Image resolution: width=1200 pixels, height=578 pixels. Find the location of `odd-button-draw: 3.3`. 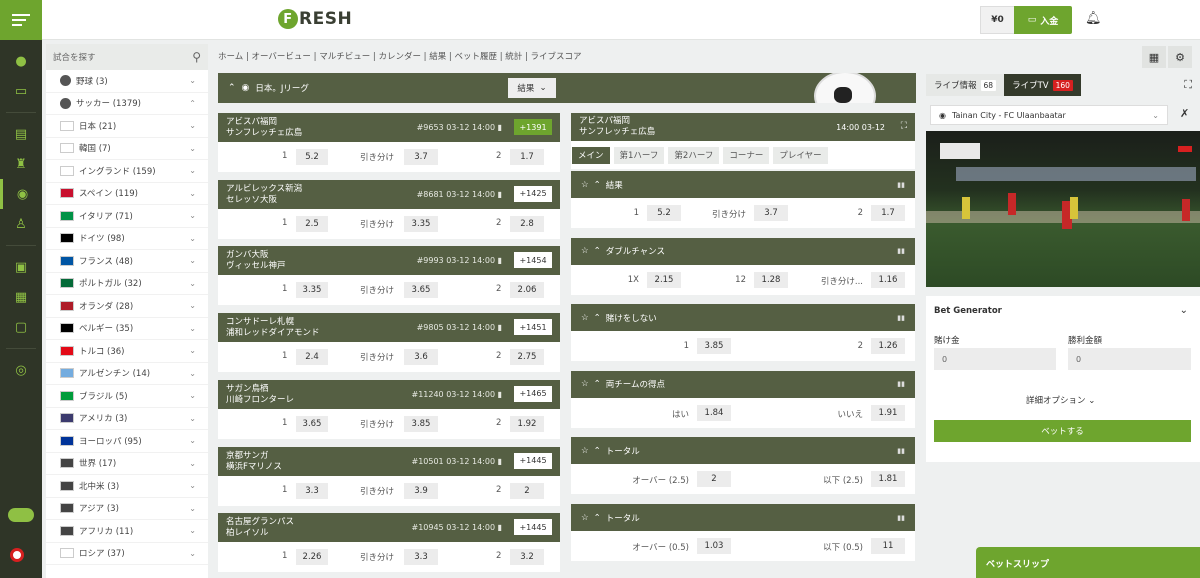

odd-button-draw: 3.3 is located at coordinates (421, 557).